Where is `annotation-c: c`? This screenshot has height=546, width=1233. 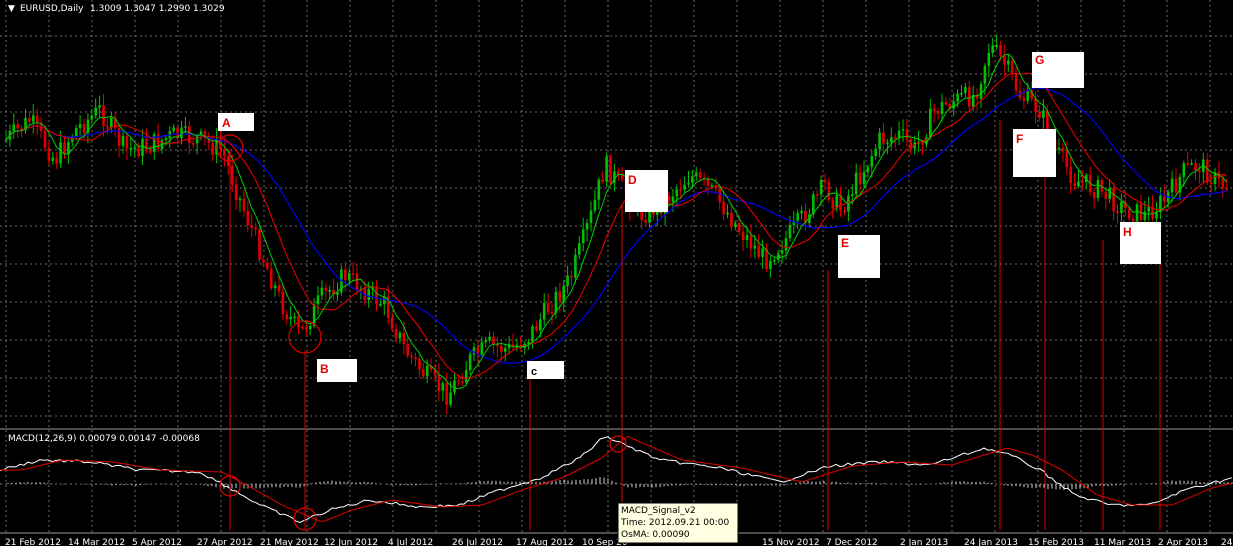
annotation-c: c is located at coordinates (545, 370).